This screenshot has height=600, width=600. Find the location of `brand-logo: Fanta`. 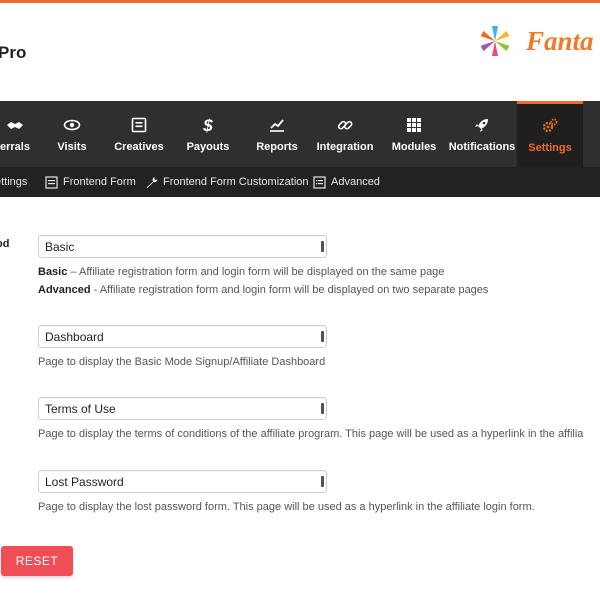

brand-logo: Fanta is located at coordinates (536, 41).